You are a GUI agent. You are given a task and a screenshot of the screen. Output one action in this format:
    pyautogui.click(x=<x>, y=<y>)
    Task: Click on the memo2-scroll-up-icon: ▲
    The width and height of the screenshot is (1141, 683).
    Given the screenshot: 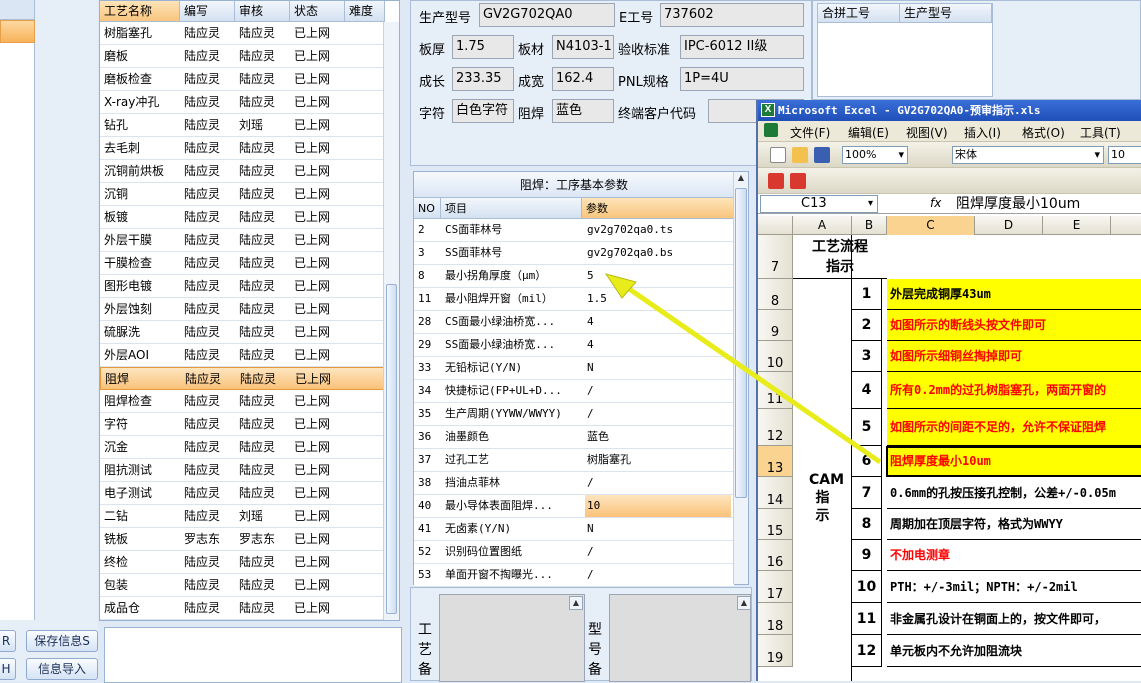 What is the action you would take?
    pyautogui.click(x=744, y=603)
    